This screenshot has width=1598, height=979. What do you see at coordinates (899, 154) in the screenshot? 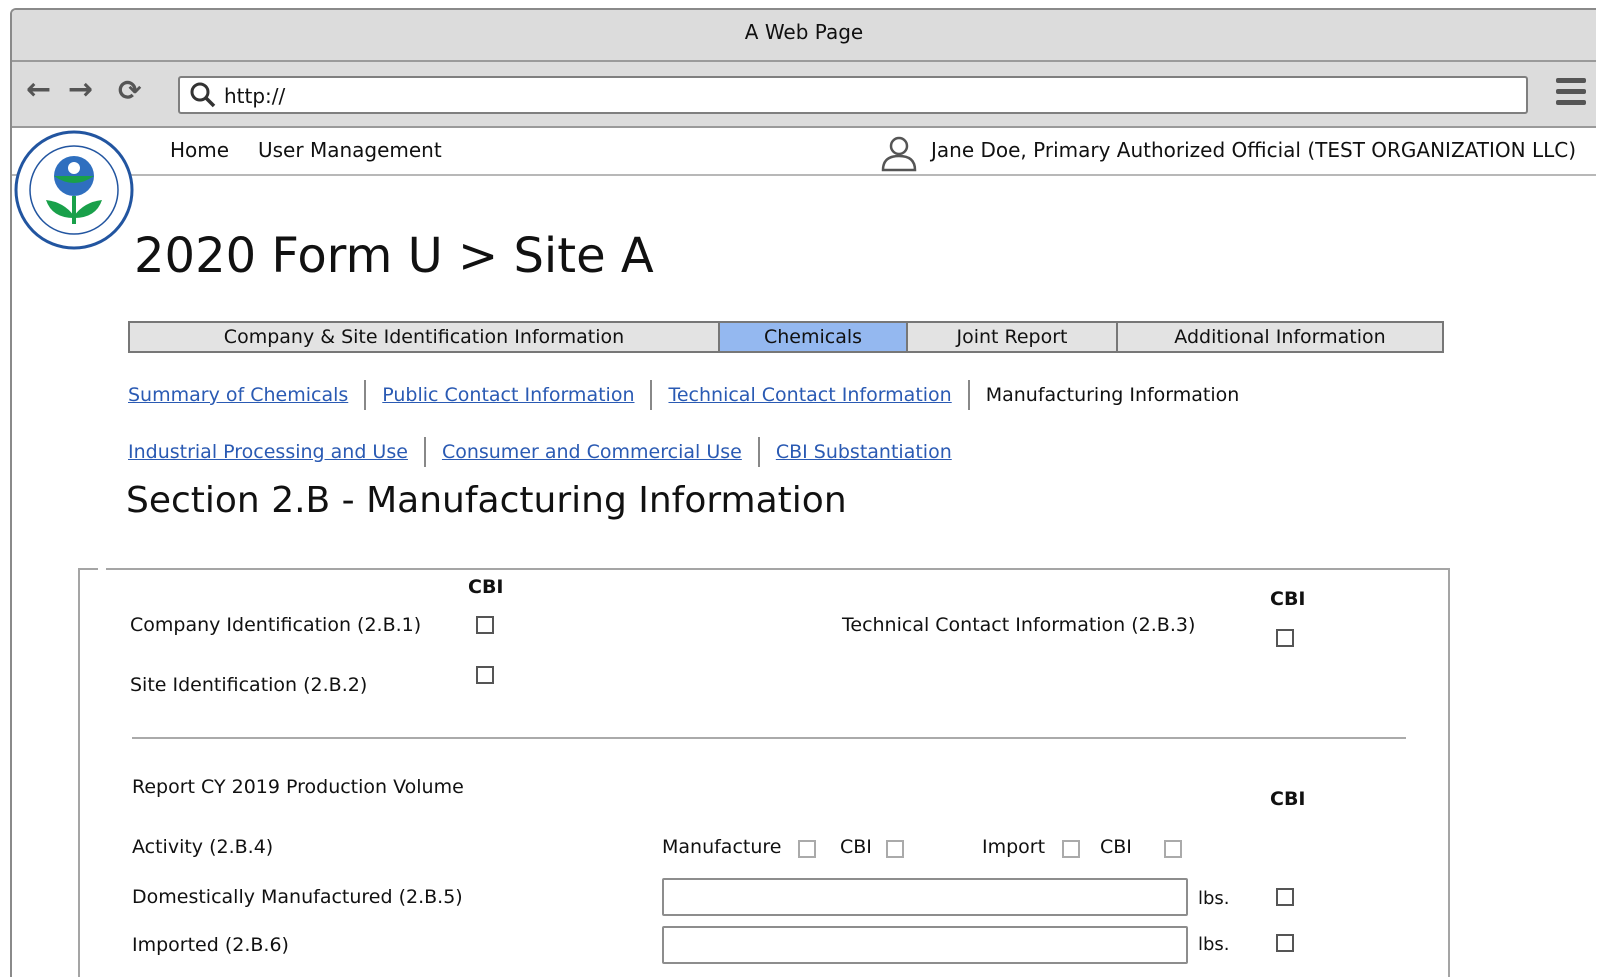
I see `user-icon` at bounding box center [899, 154].